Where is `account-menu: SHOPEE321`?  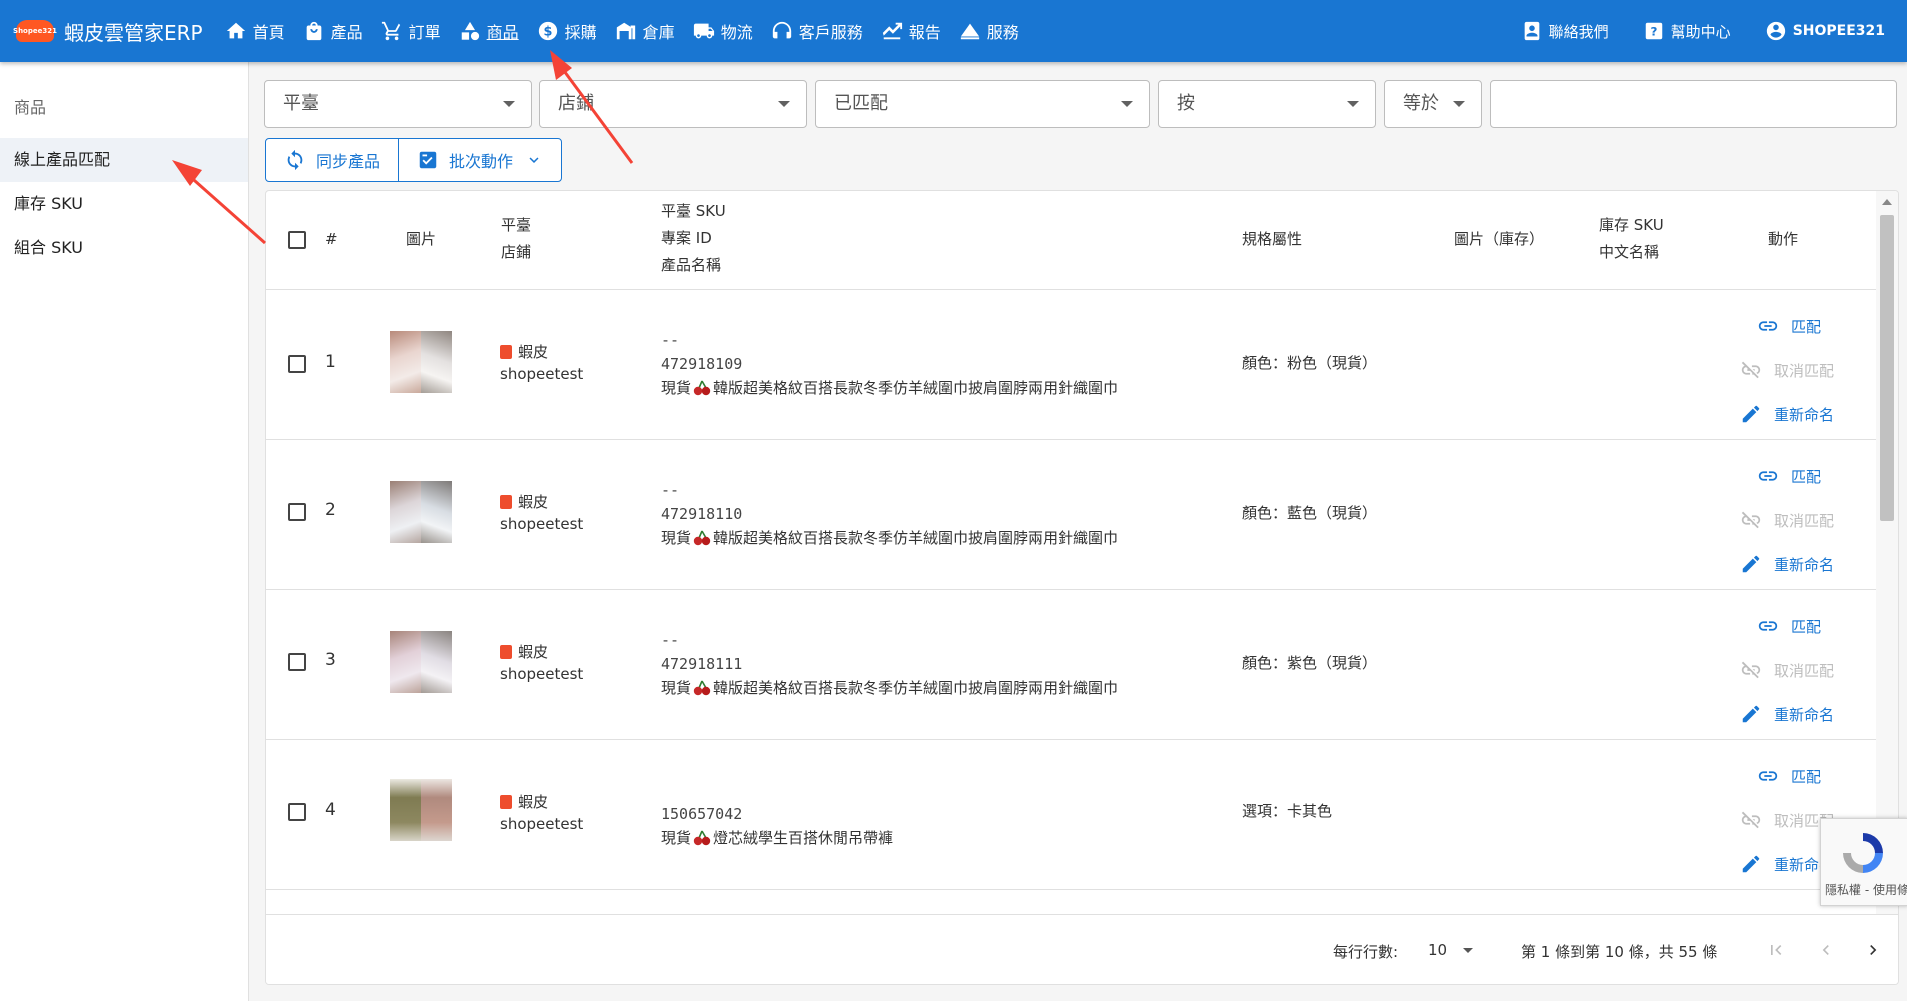 account-menu: SHOPEE321 is located at coordinates (1825, 31).